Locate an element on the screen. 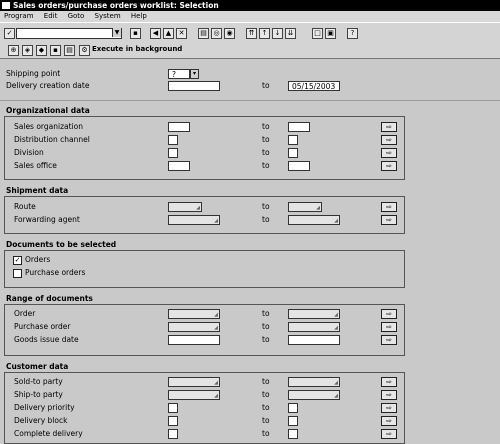  cancel-icon: ✕ is located at coordinates (181, 33).